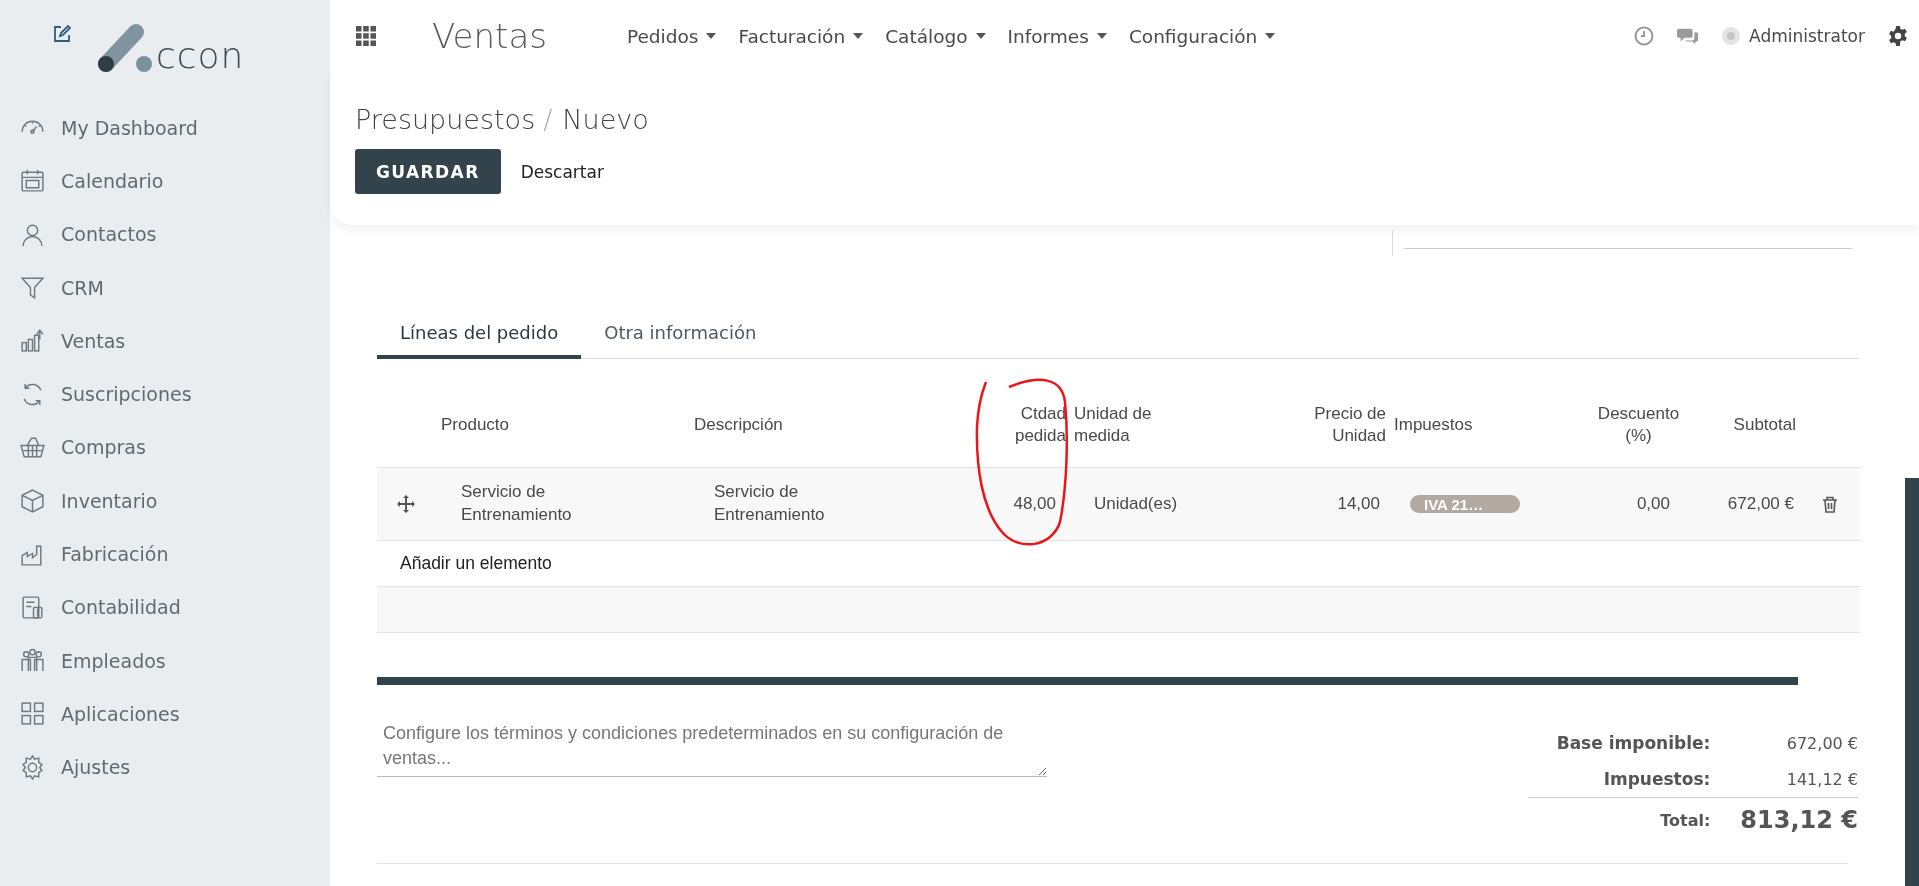 The image size is (1919, 886). Describe the element at coordinates (32, 714) in the screenshot. I see `grid-icon` at that location.